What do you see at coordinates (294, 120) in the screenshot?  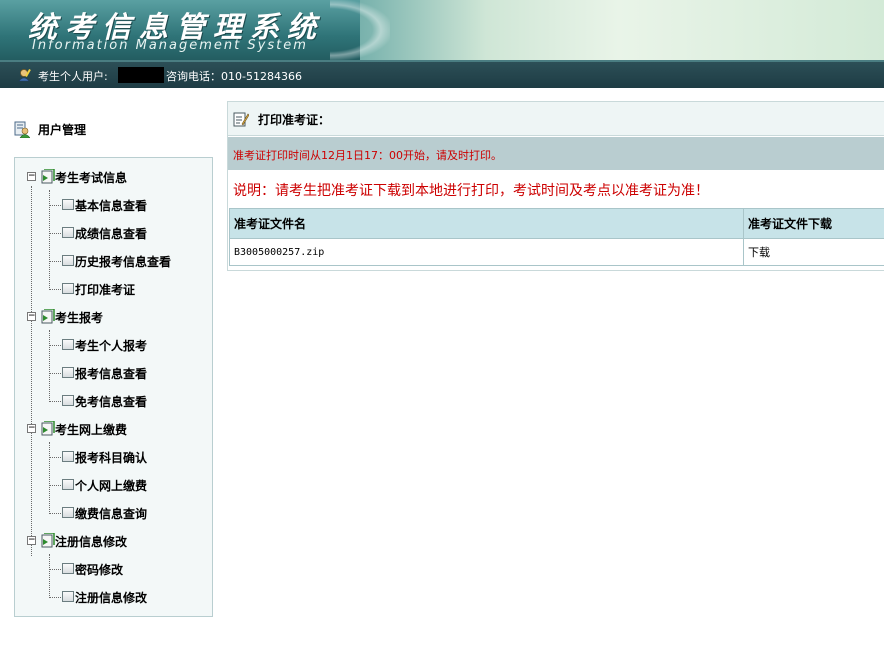 I see `page-title: 打印准考证：` at bounding box center [294, 120].